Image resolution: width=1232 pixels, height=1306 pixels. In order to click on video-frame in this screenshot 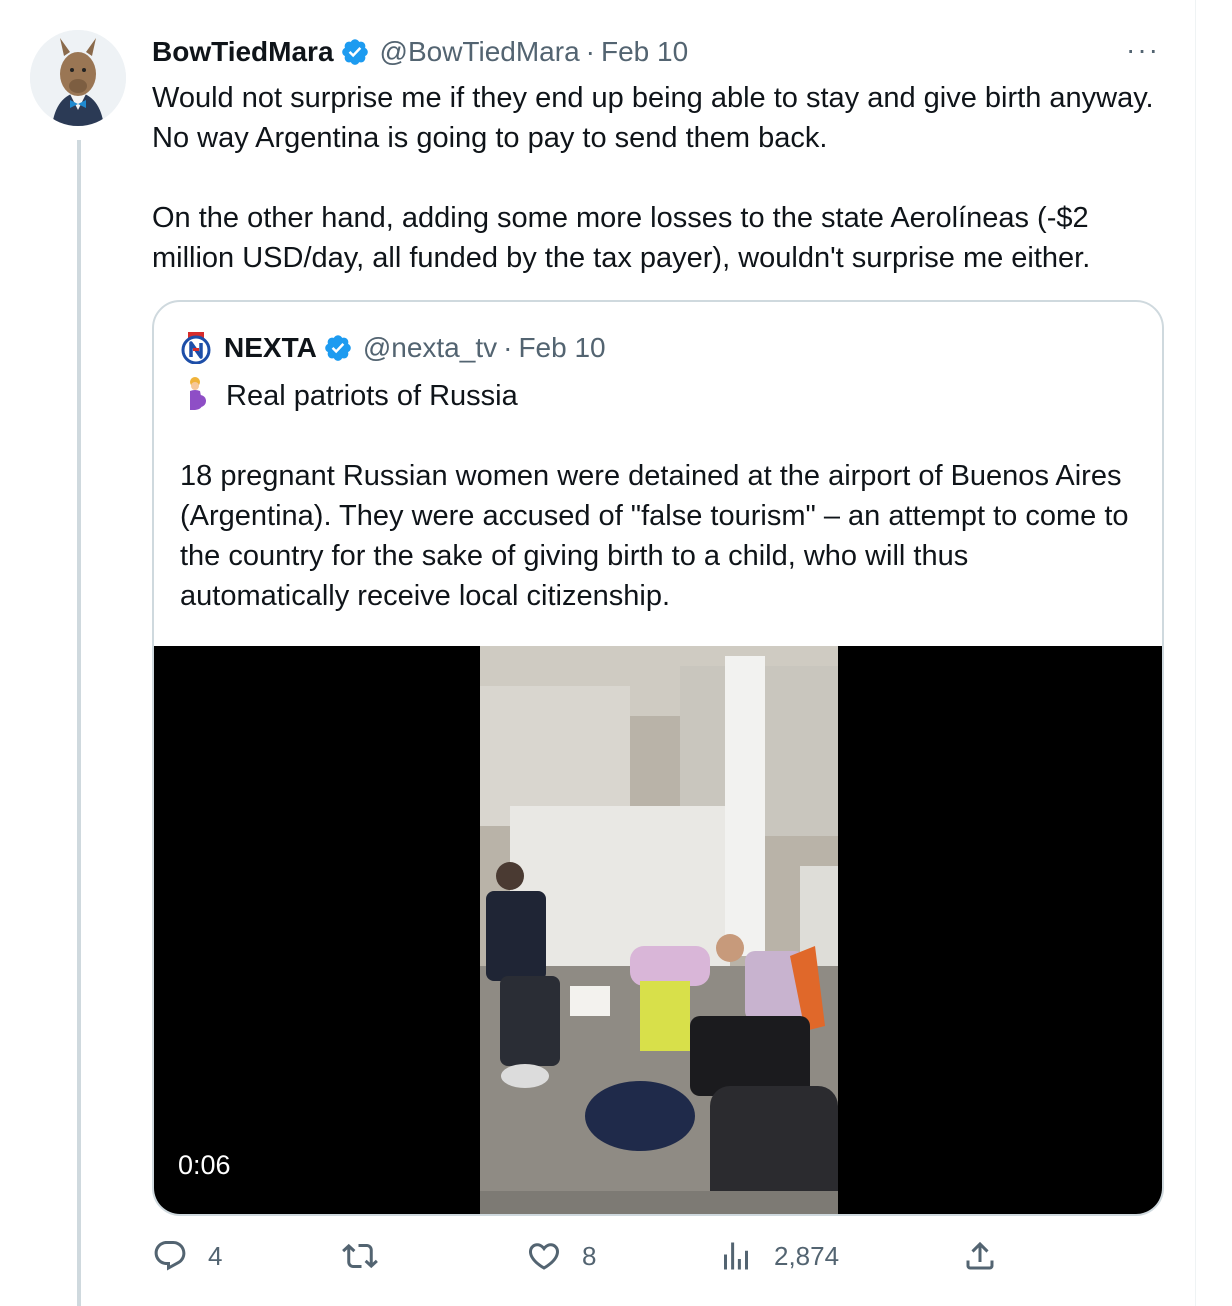, I will do `click(659, 930)`.